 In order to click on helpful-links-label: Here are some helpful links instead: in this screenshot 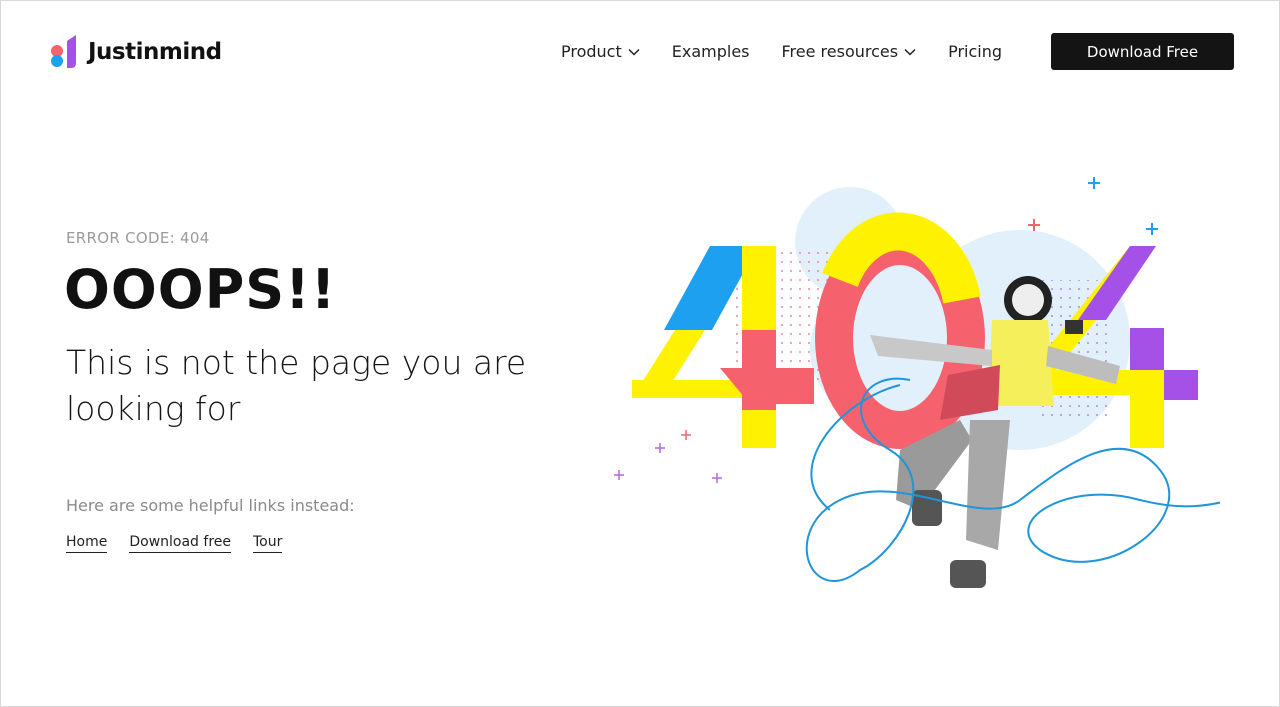, I will do `click(210, 505)`.